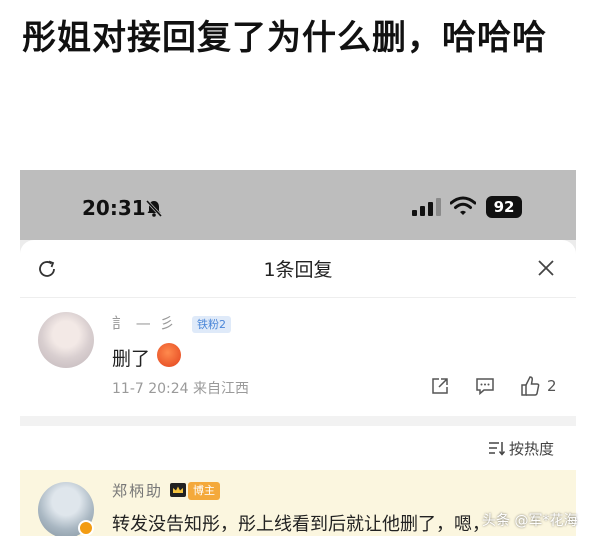  I want to click on wifi-icon, so click(463, 205).